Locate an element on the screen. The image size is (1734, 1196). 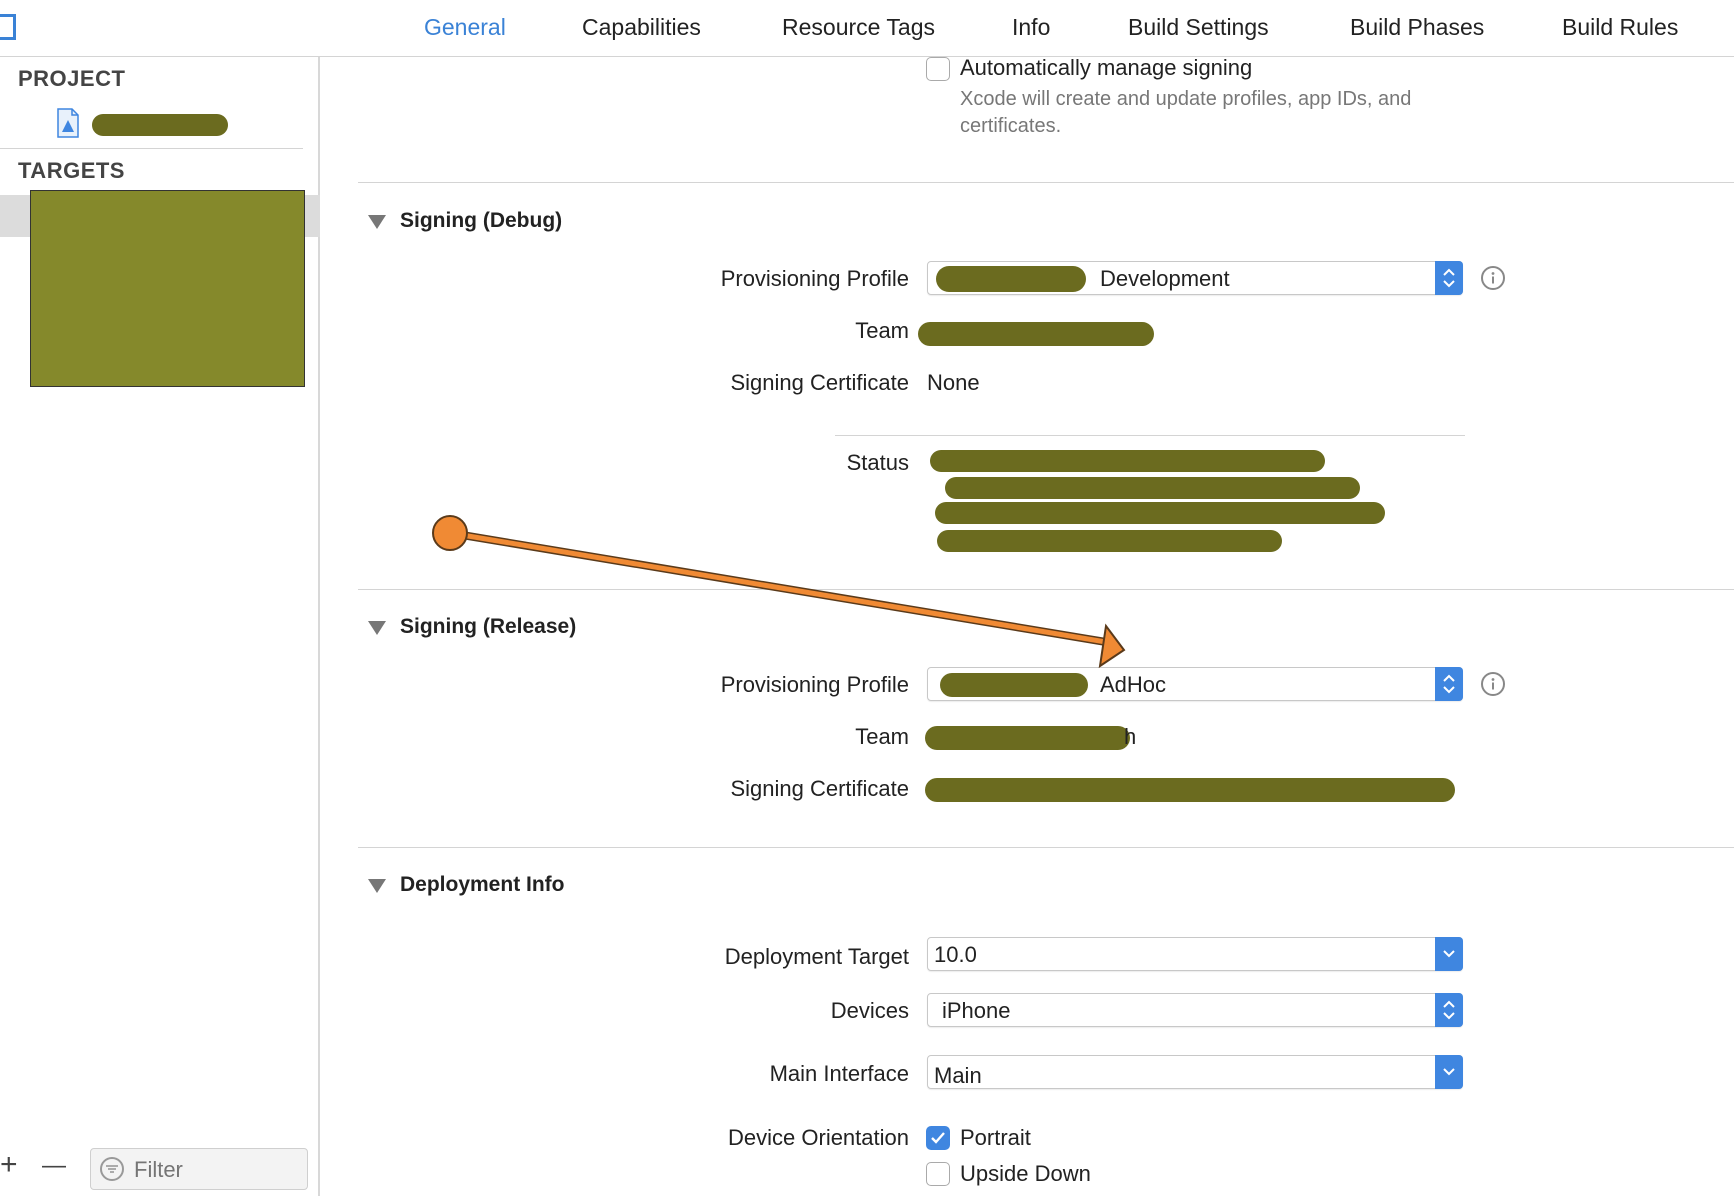
debug-signing-certificate-label: Signing Certificate is located at coordinates (819, 382).